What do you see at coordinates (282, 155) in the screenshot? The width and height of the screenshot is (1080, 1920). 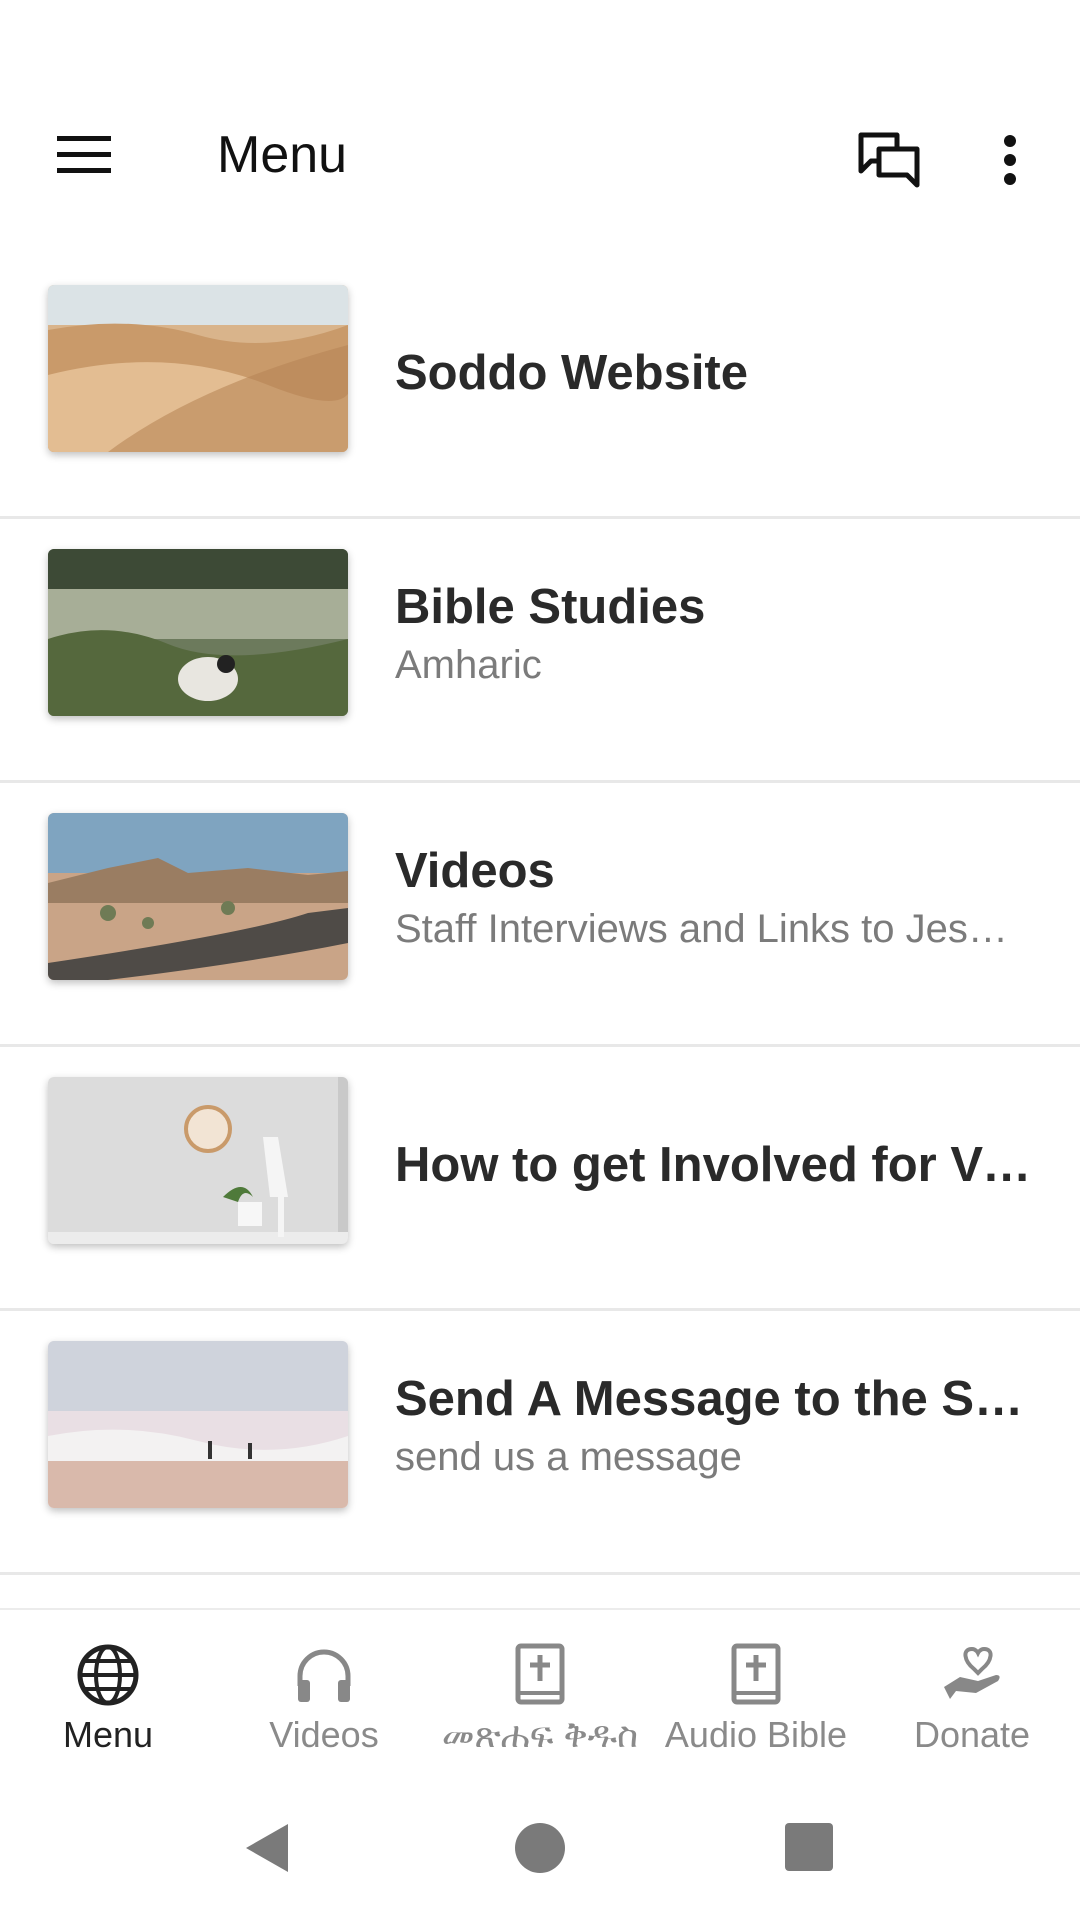 I see `page-title: Menu` at bounding box center [282, 155].